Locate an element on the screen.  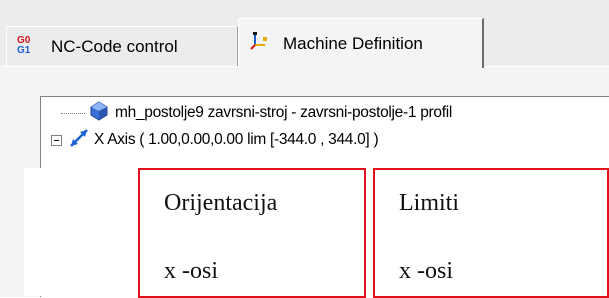
collapse-toggle-icon is located at coordinates (56, 140).